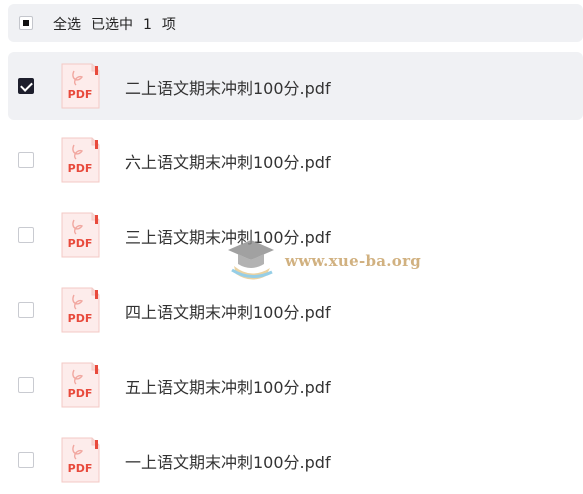 The image size is (583, 494). I want to click on file-name: 六上语文期末冲刺100分.pdf, so click(228, 161).